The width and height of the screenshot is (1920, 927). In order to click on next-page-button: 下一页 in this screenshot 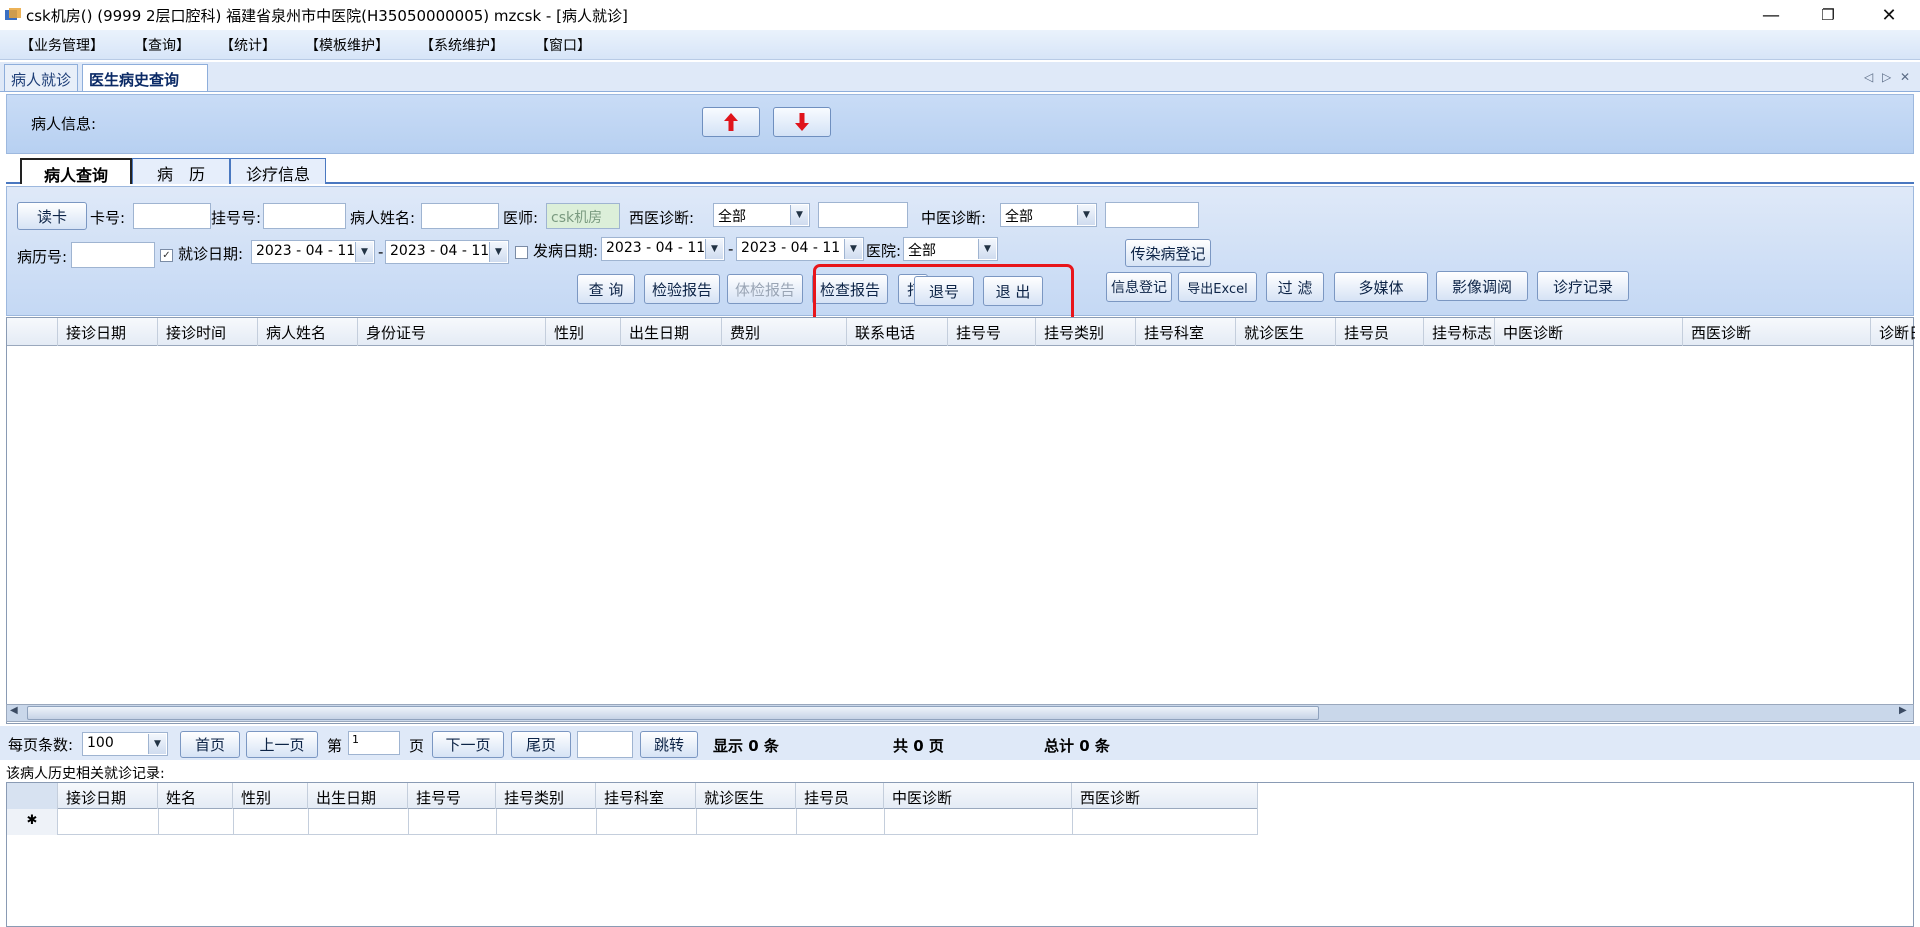, I will do `click(468, 744)`.